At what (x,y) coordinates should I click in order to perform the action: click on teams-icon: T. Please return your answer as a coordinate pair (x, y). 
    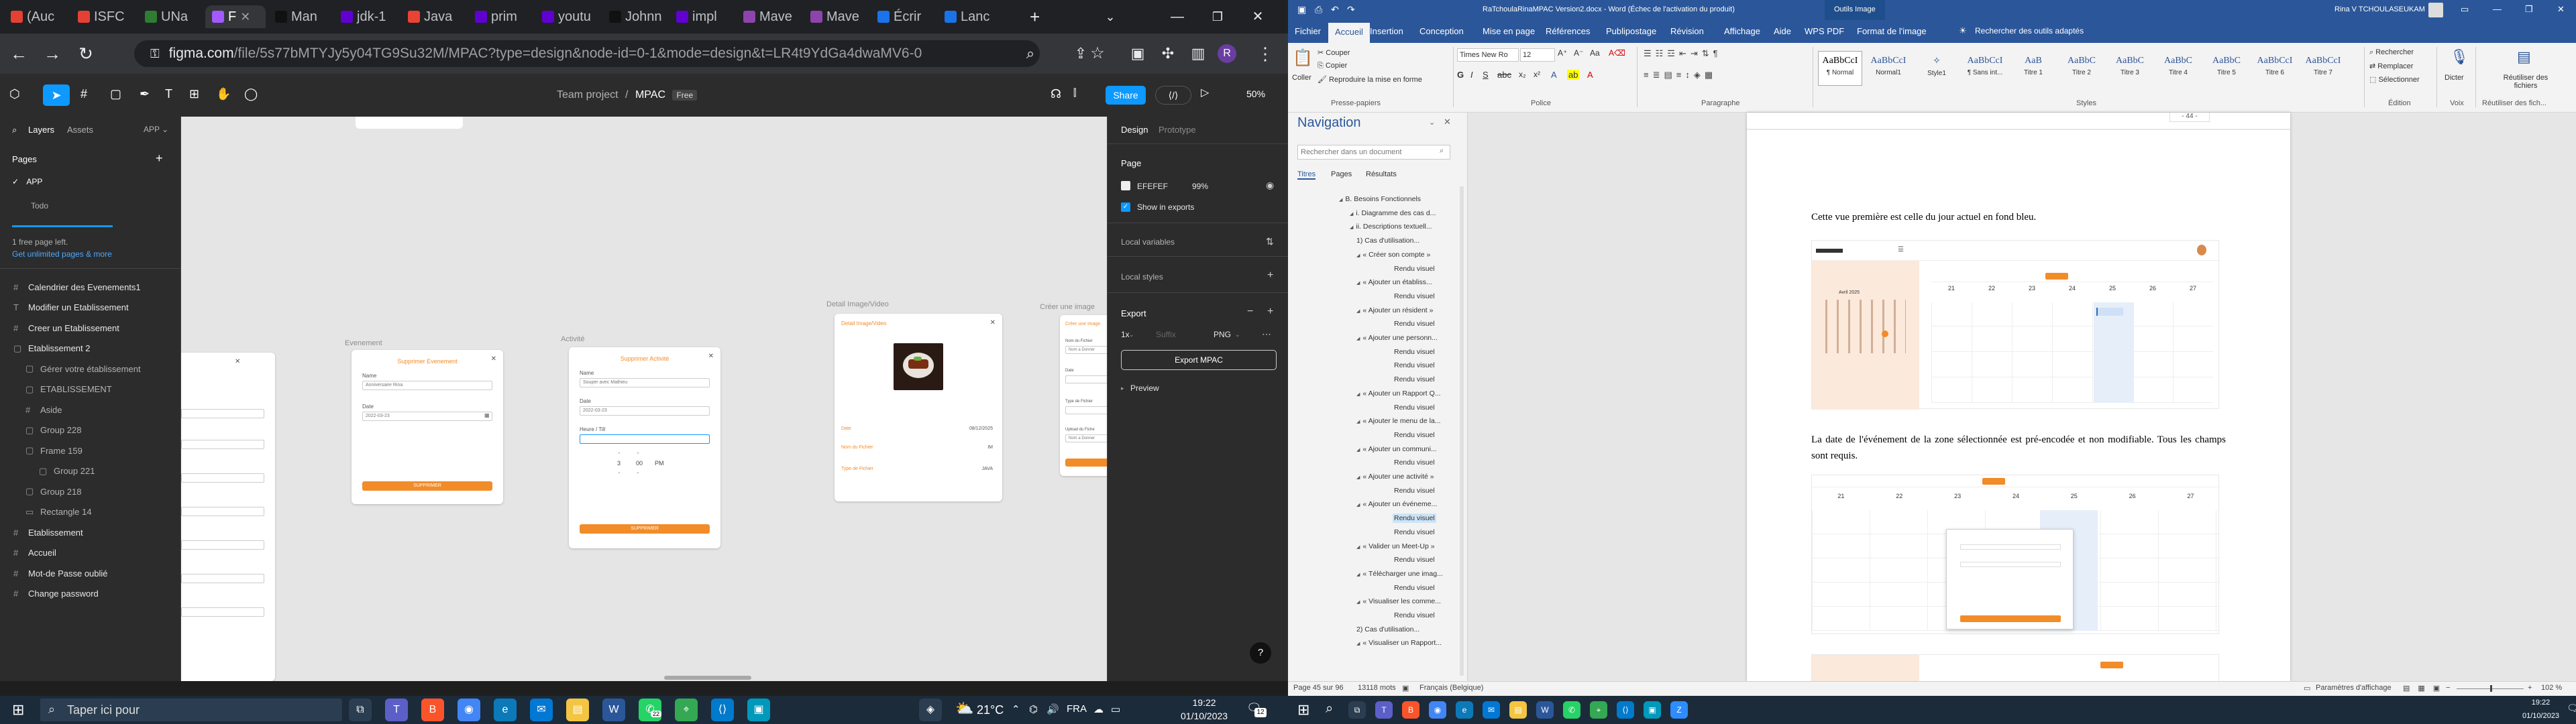
    Looking at the image, I should click on (396, 710).